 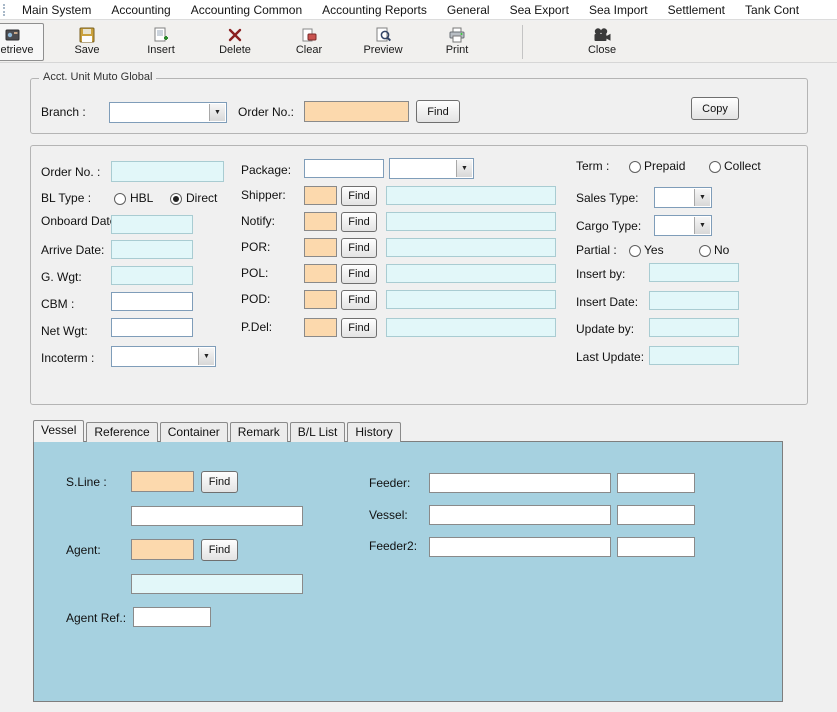 What do you see at coordinates (374, 432) in the screenshot?
I see `tab-history: History` at bounding box center [374, 432].